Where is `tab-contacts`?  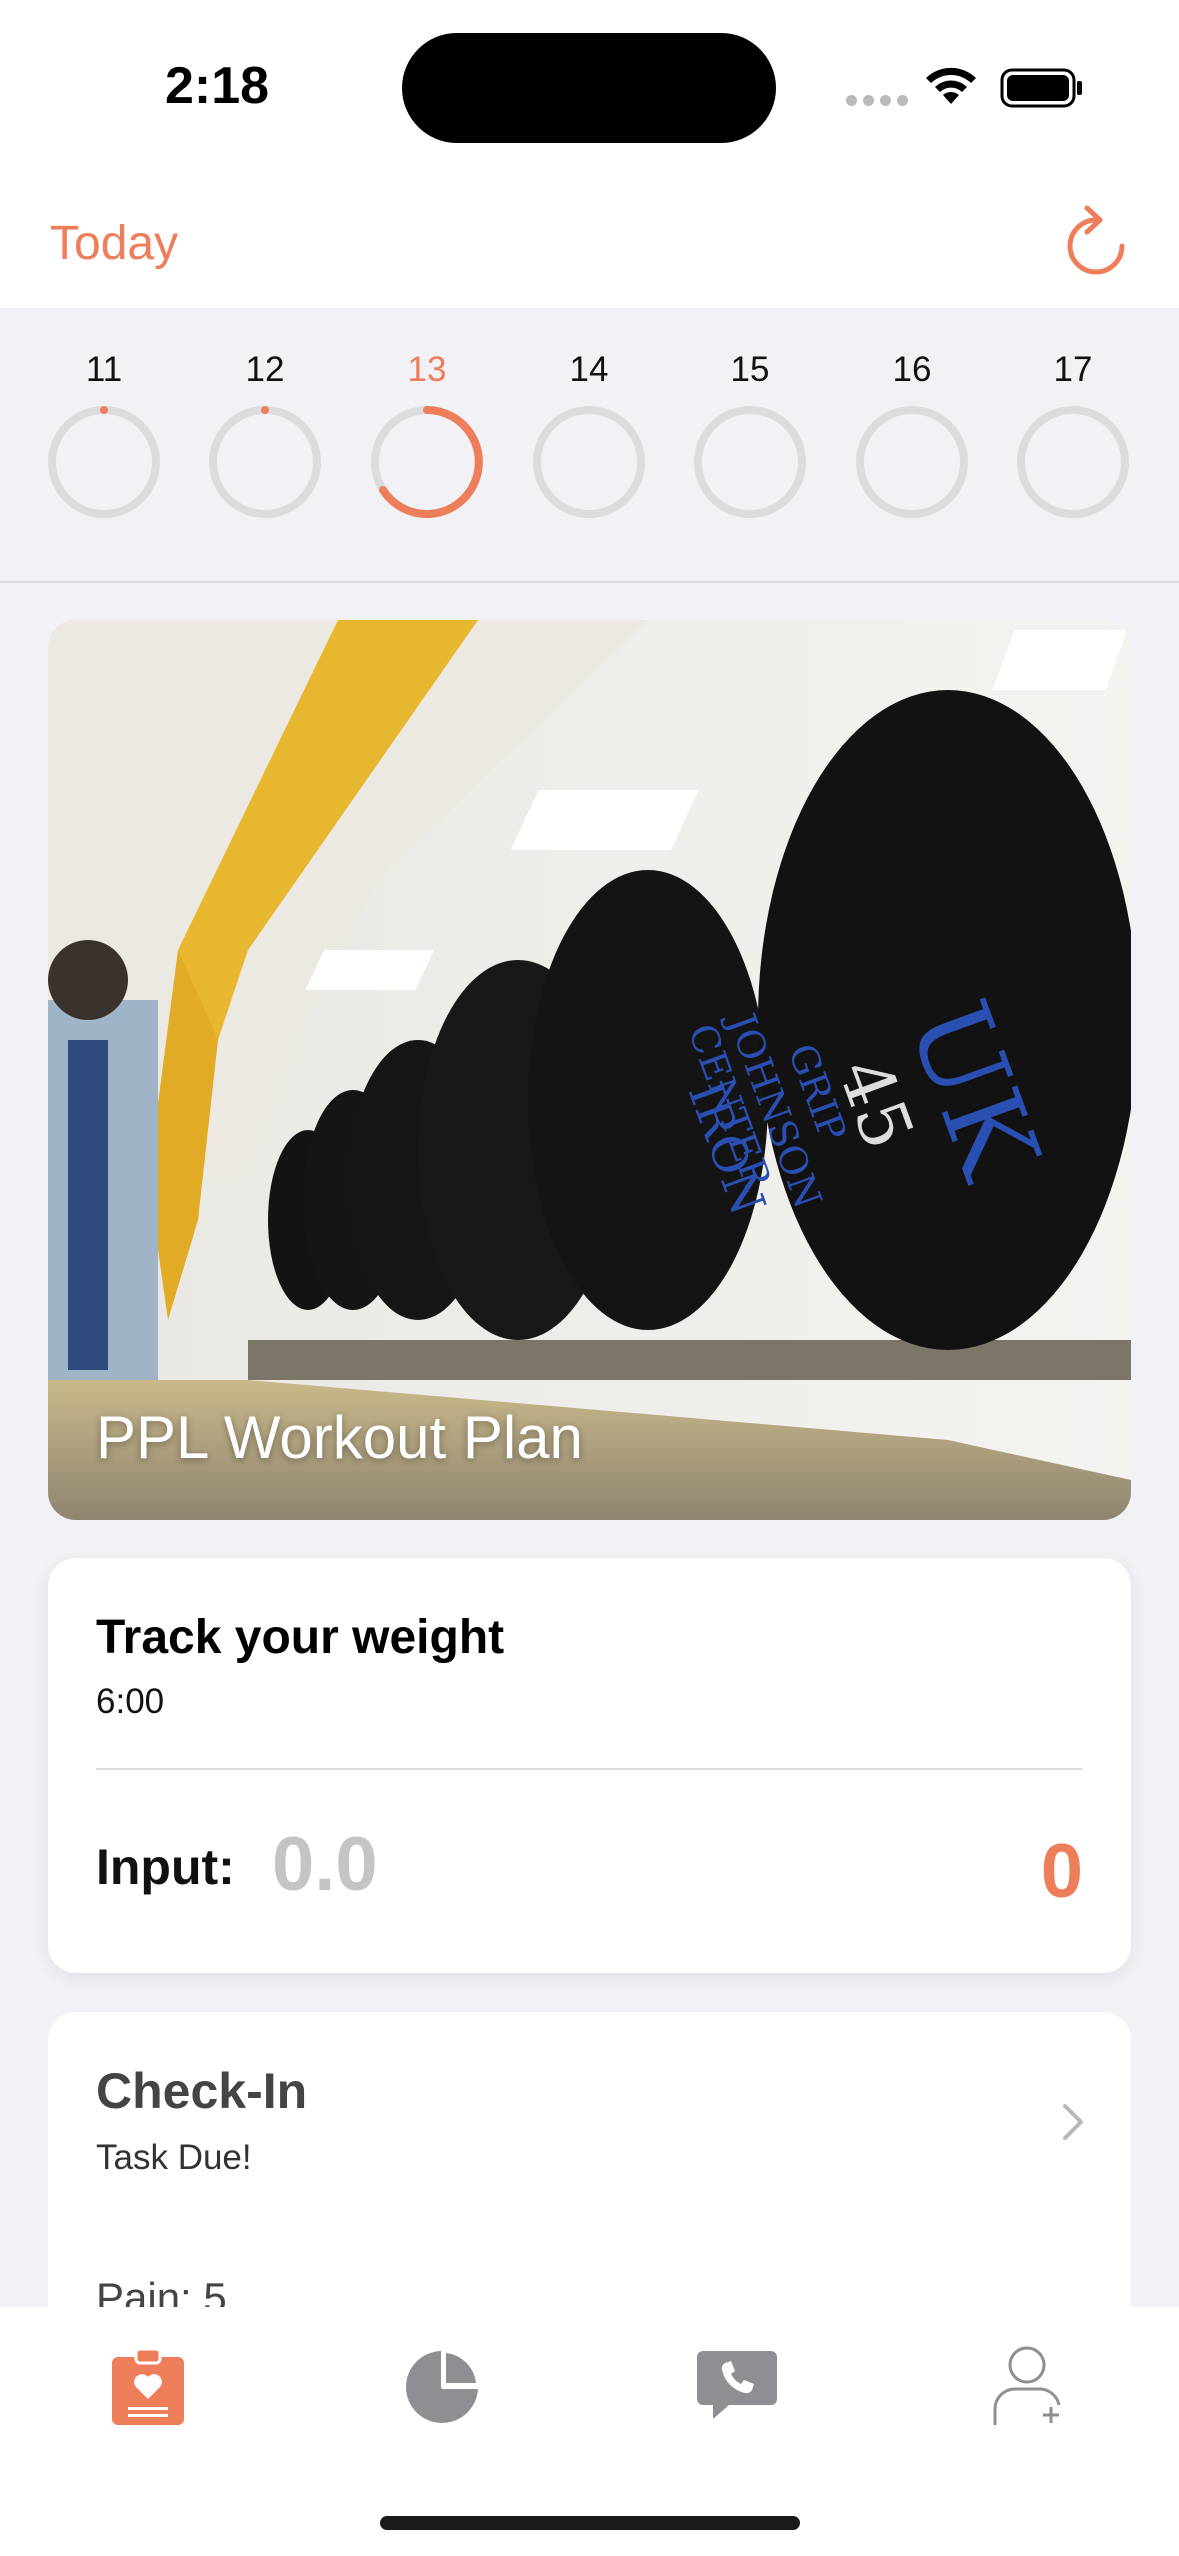 tab-contacts is located at coordinates (737, 2387).